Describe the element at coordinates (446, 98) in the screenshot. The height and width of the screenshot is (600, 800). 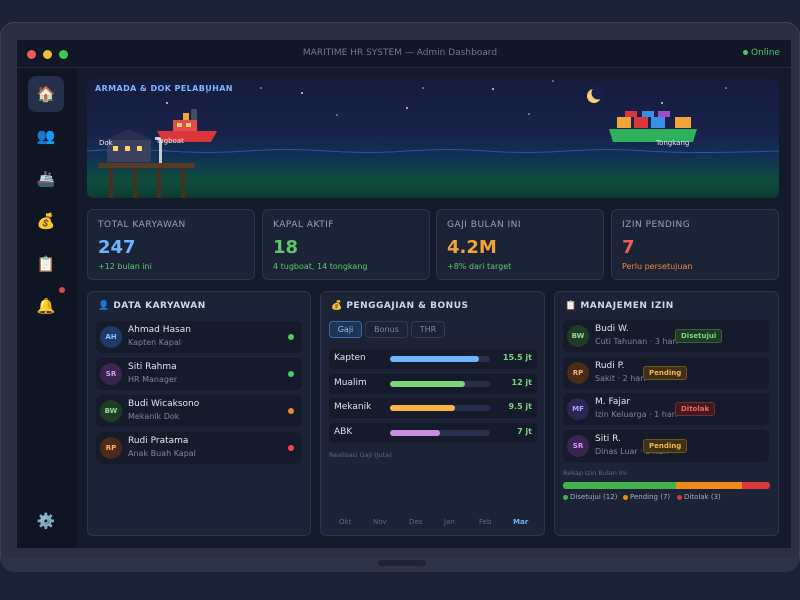
I see `stars` at that location.